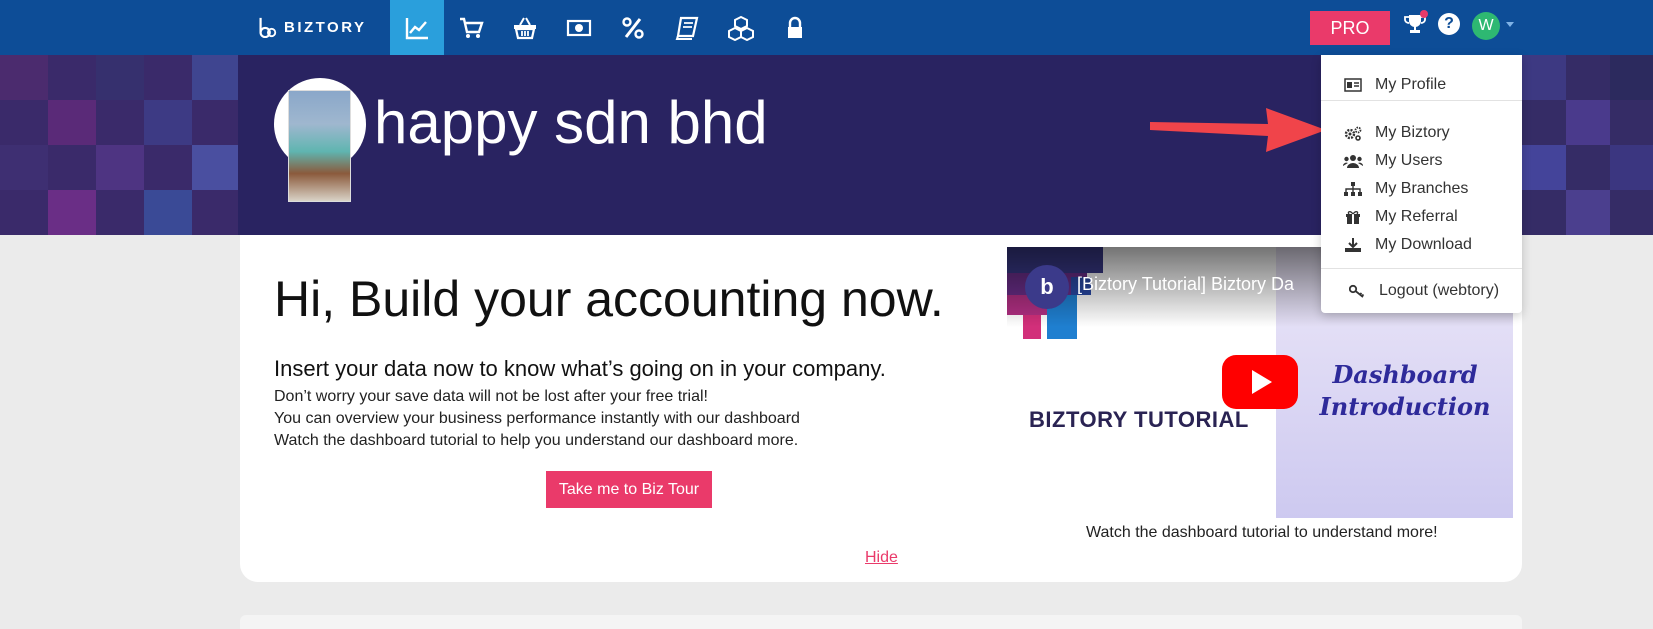 Image resolution: width=1653 pixels, height=629 pixels. I want to click on video-script-text: Dashboard Introduction, so click(1405, 391).